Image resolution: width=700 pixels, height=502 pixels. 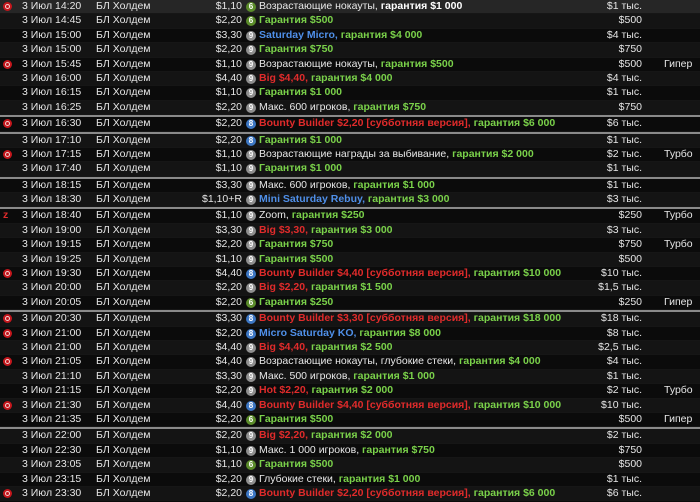 What do you see at coordinates (305, 106) in the screenshot?
I see `tournament-title: Макс. 600 игроков,` at bounding box center [305, 106].